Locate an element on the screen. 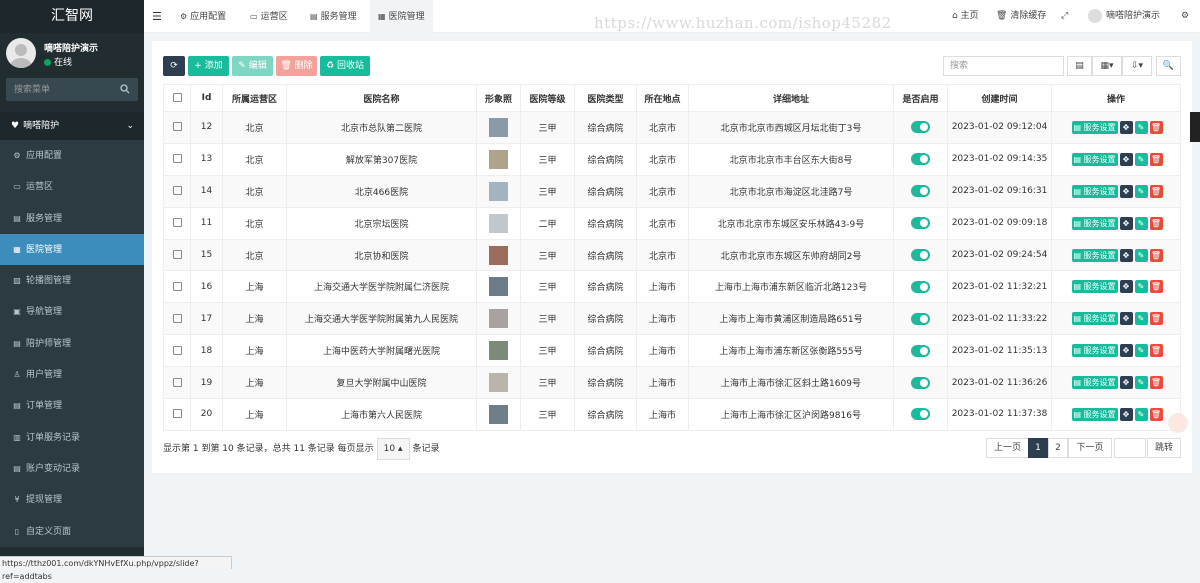 The image size is (1200, 583). sidebar-item: ¥提现管理 is located at coordinates (72, 499).